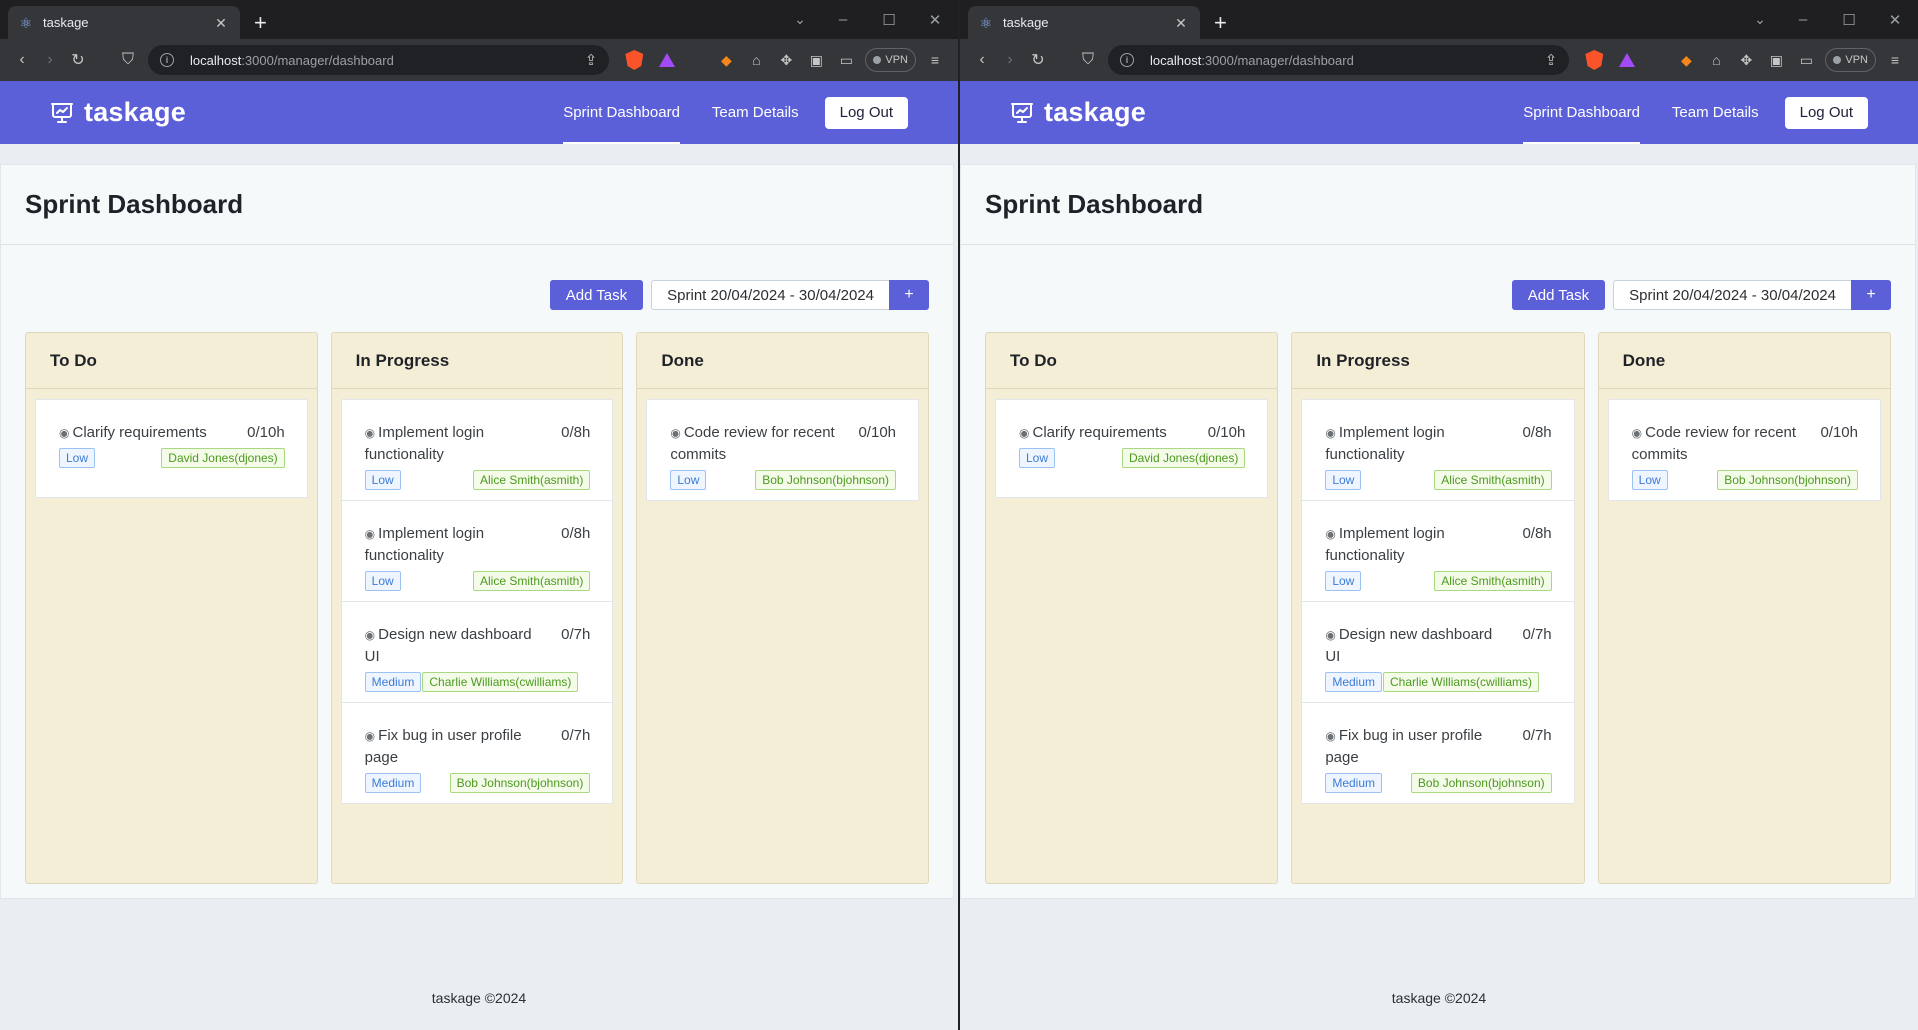 The image size is (1918, 1030). Describe the element at coordinates (1438, 581) in the screenshot. I see `task-tags: Low Alice Smith(asmith)` at that location.